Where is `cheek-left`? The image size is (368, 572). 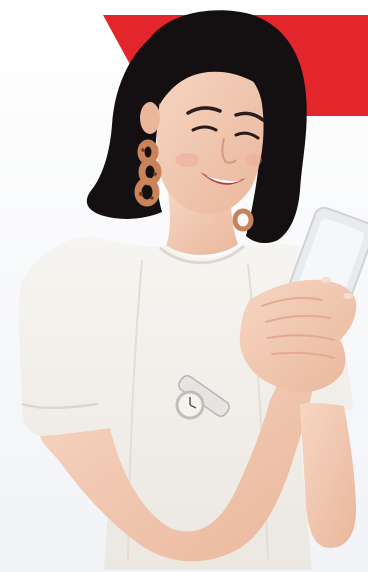
cheek-left is located at coordinates (187, 160).